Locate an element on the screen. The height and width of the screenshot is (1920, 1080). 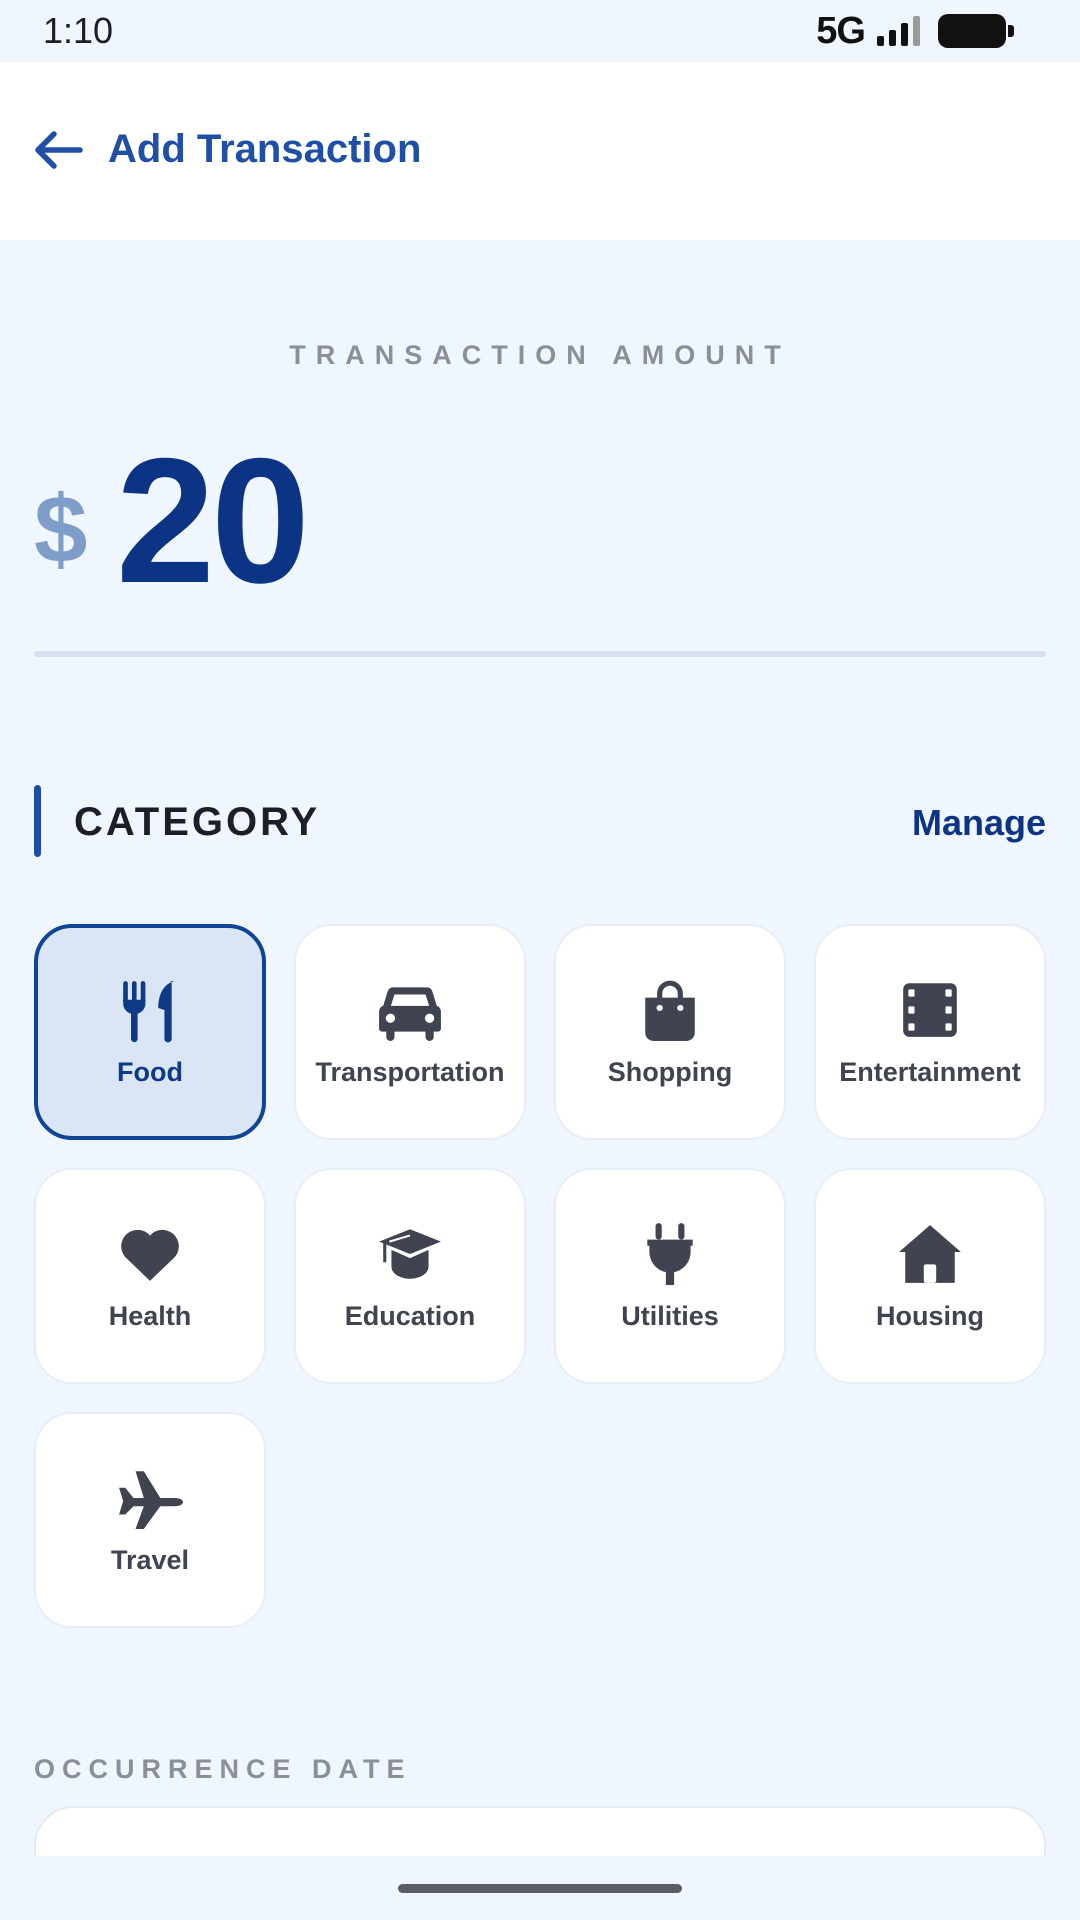
app-bar: Add Transaction is located at coordinates (540, 151).